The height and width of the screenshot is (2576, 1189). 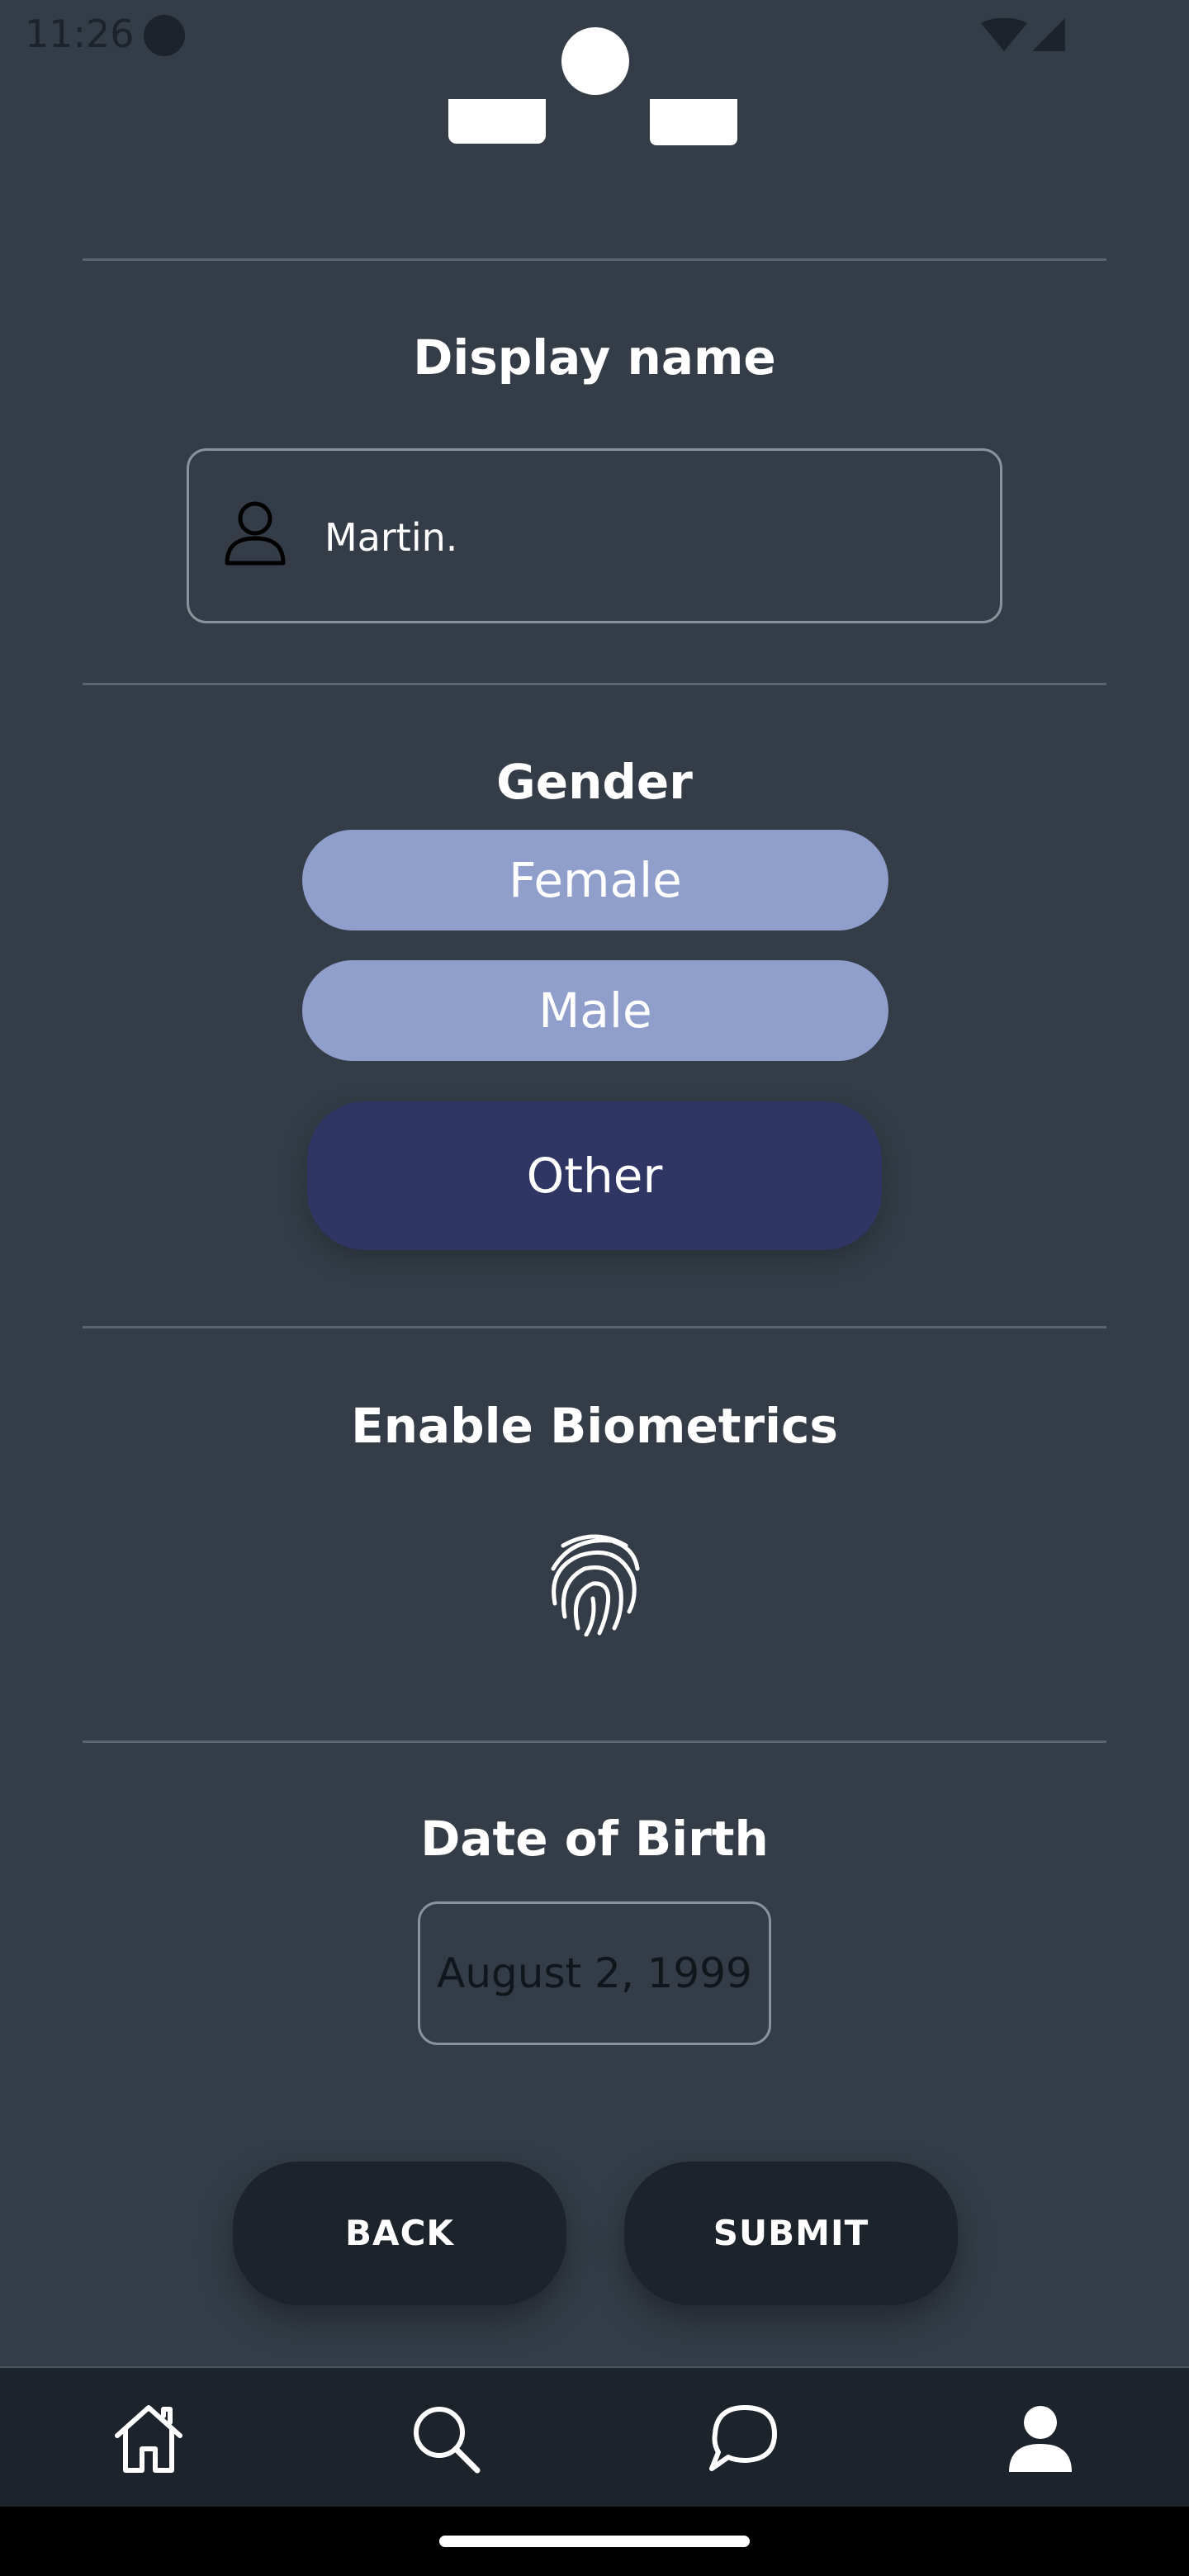 I want to click on date-of-birth-field: August 2, 1999, so click(x=594, y=1973).